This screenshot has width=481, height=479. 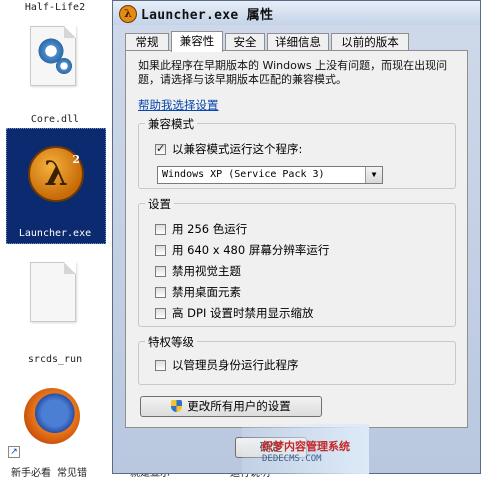 What do you see at coordinates (239, 406) in the screenshot?
I see `button-label: 更改所有用户的设置` at bounding box center [239, 406].